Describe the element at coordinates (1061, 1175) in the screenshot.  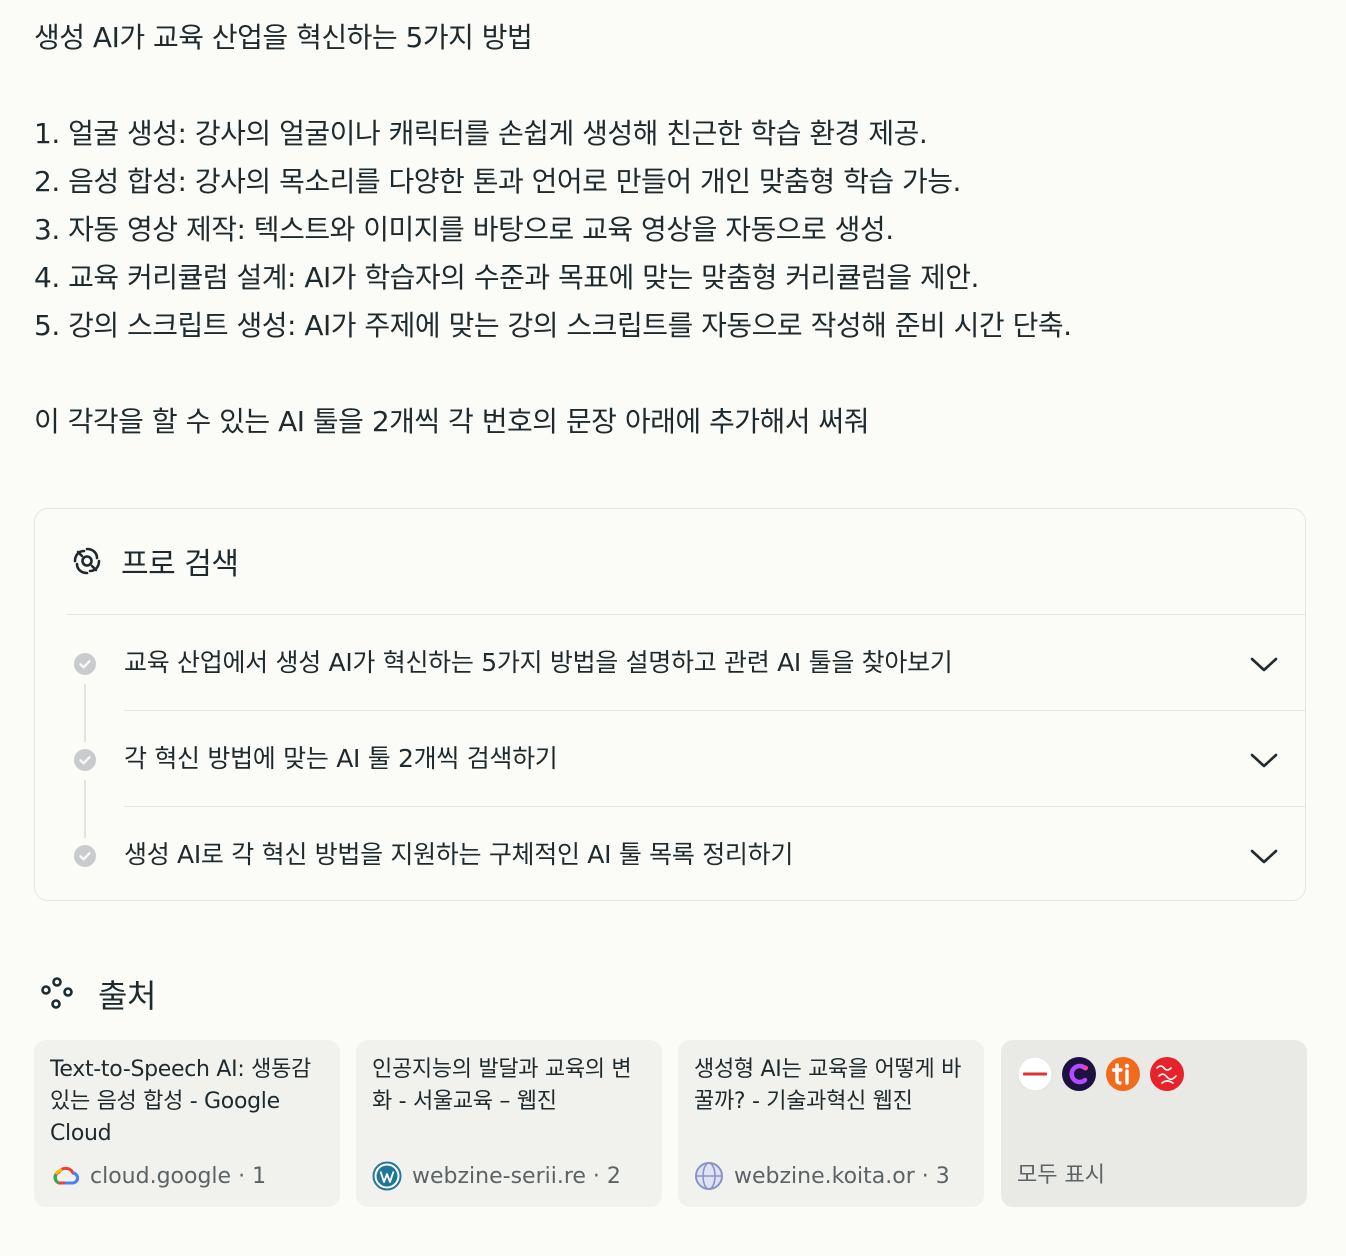
I see `show-all-label: 모두 표시` at that location.